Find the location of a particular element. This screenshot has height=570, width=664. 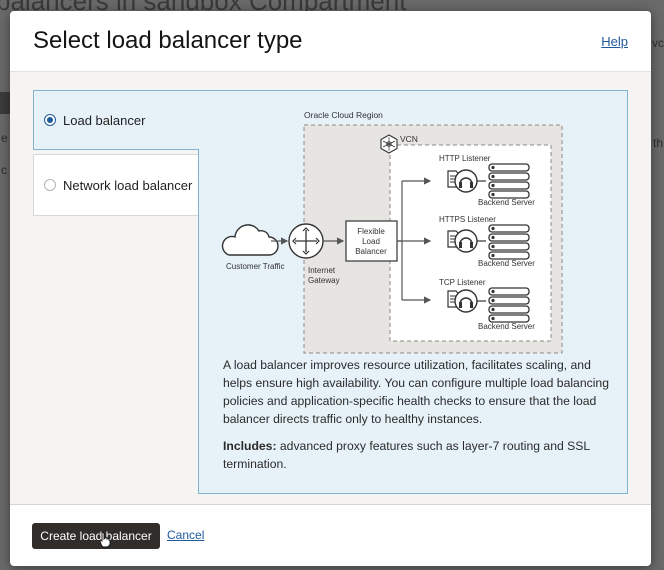

http-listener-label: HTTP Listener is located at coordinates (465, 158).